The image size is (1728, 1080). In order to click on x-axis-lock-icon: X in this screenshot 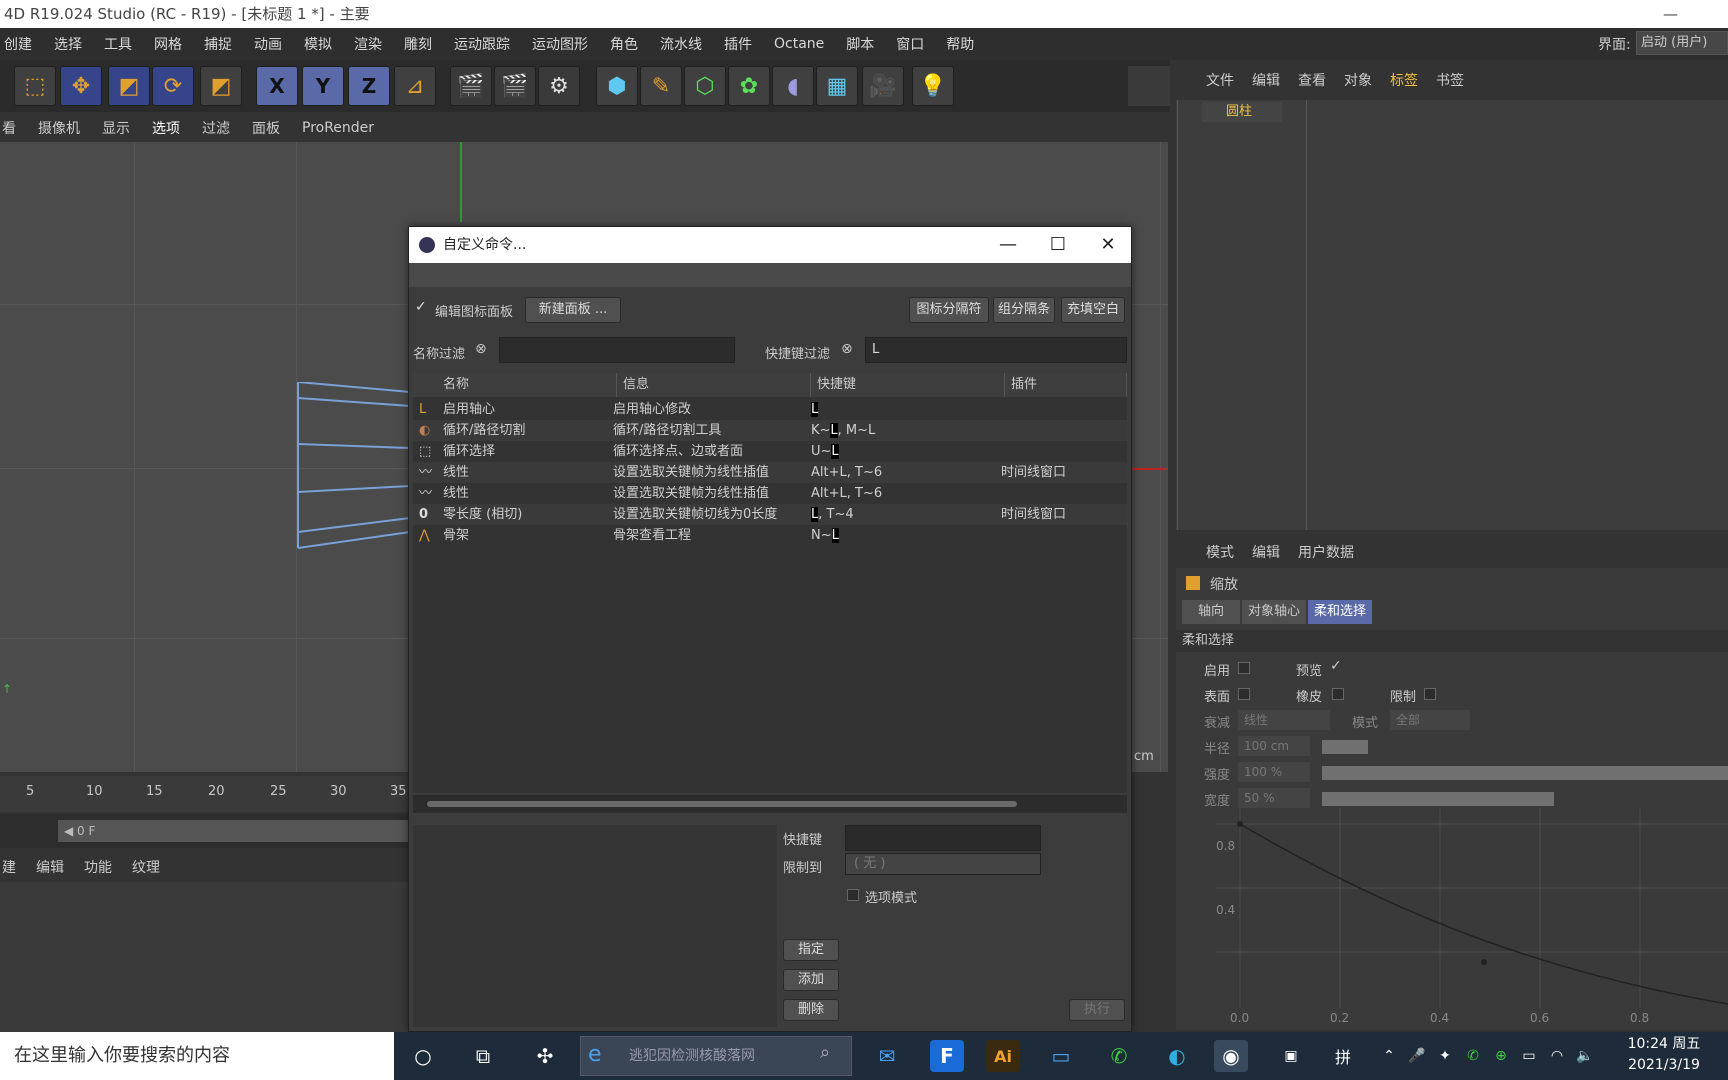, I will do `click(277, 86)`.